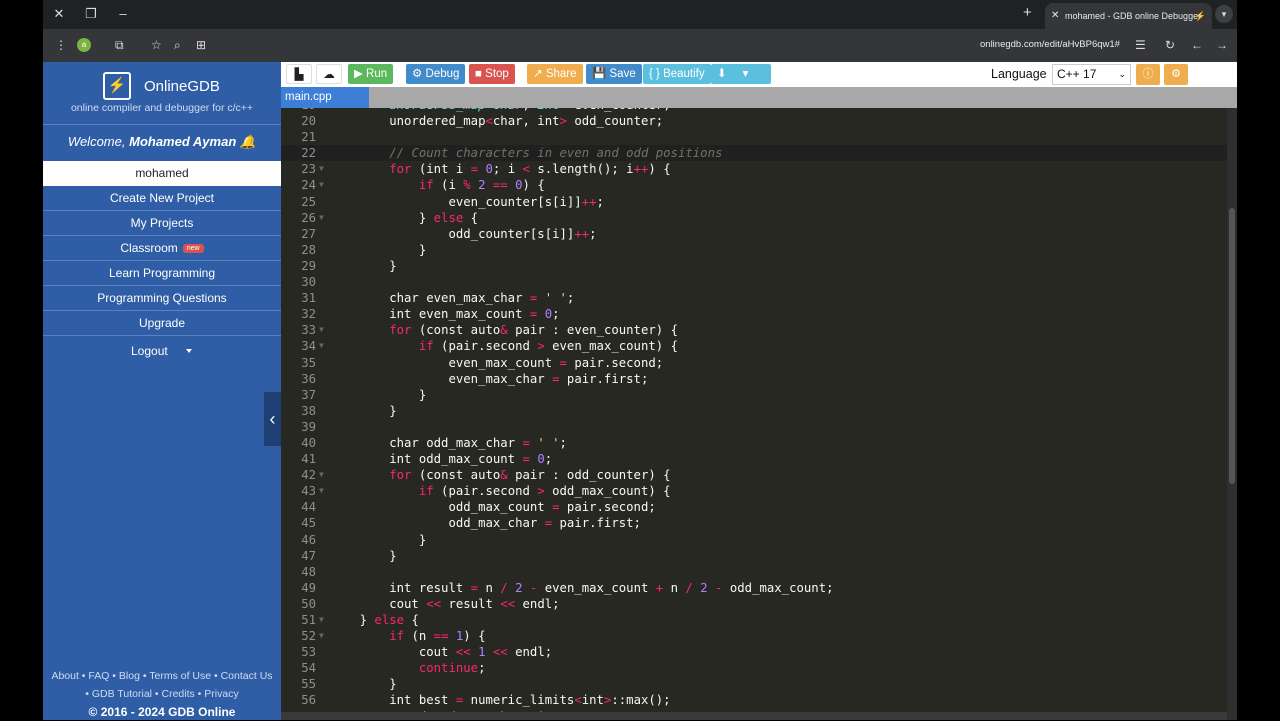 Image resolution: width=1280 pixels, height=721 pixels. What do you see at coordinates (298, 266) in the screenshot?
I see `line-number: 29` at bounding box center [298, 266].